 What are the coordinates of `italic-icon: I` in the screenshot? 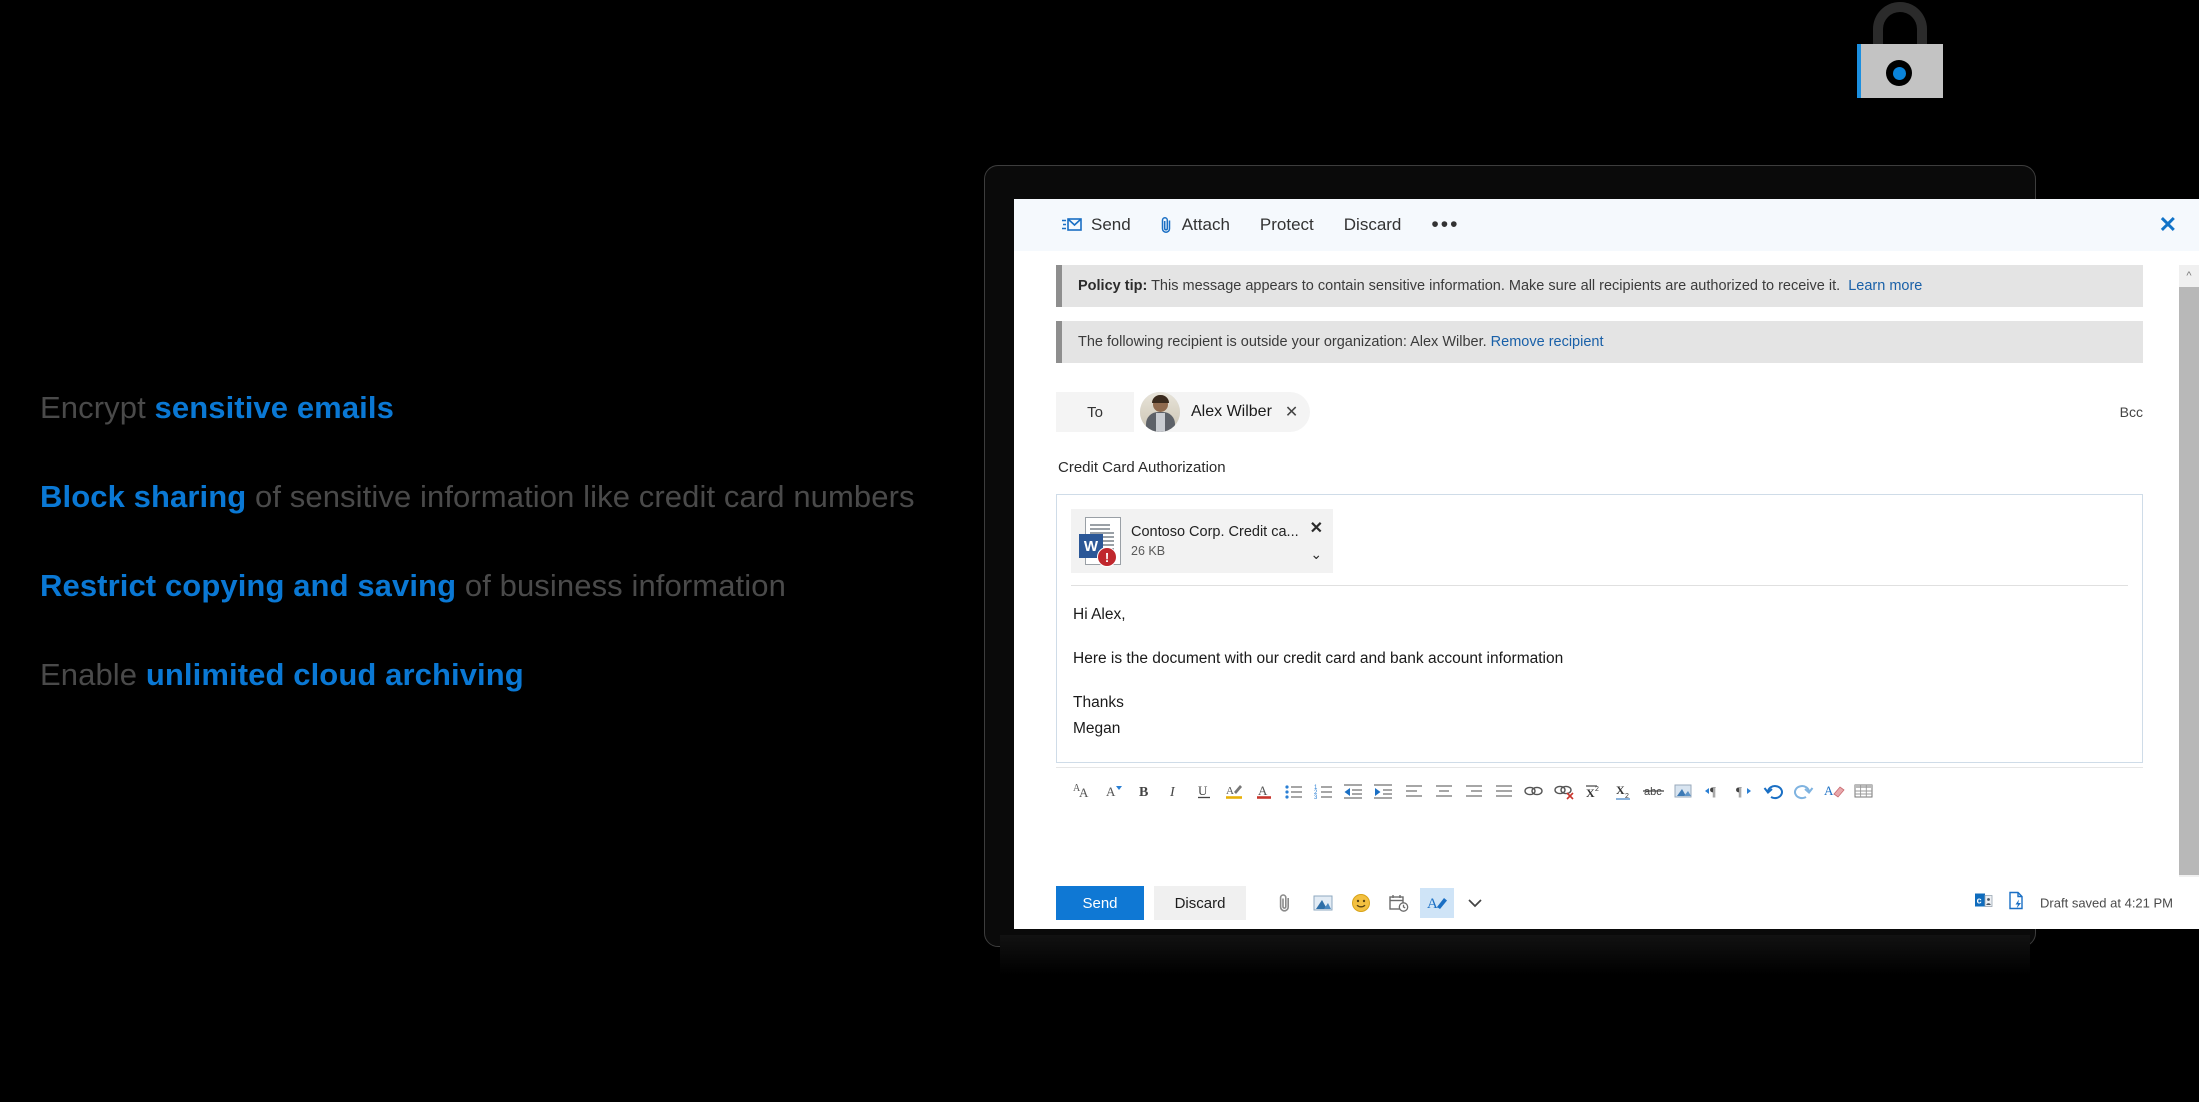 It's located at (1174, 791).